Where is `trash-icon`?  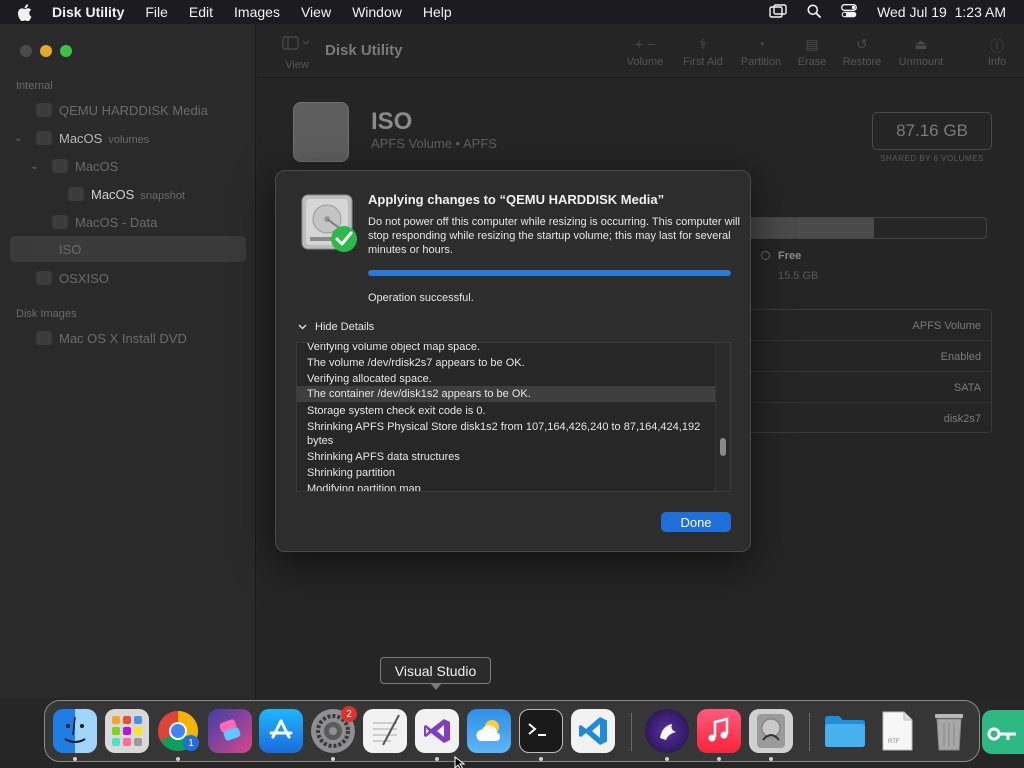 trash-icon is located at coordinates (949, 731).